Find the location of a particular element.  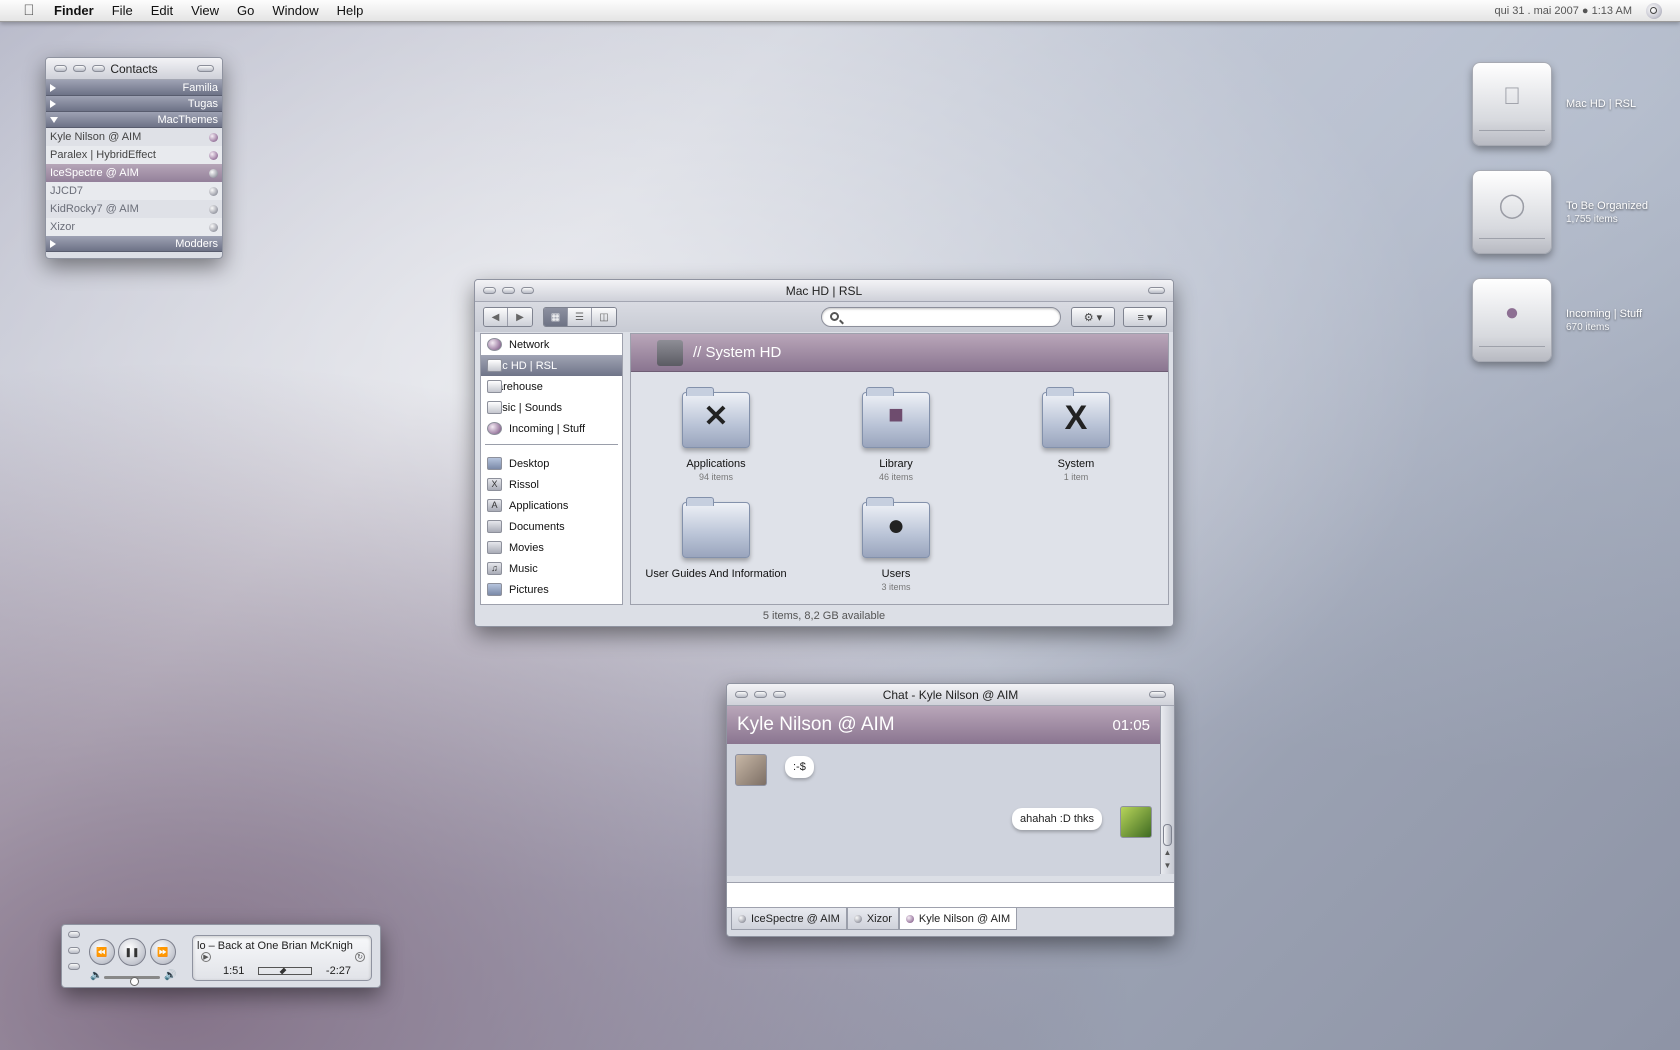

sidebar-item-pictures: Pictures is located at coordinates (551, 589).